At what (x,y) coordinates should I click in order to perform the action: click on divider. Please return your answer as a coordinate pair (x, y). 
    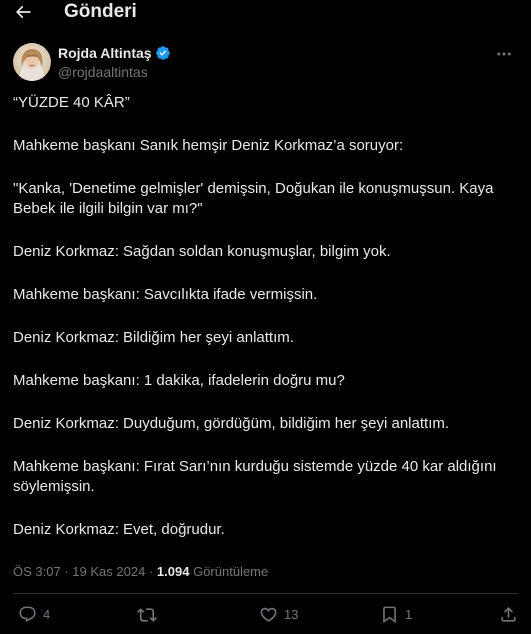
    Looking at the image, I should click on (265, 593).